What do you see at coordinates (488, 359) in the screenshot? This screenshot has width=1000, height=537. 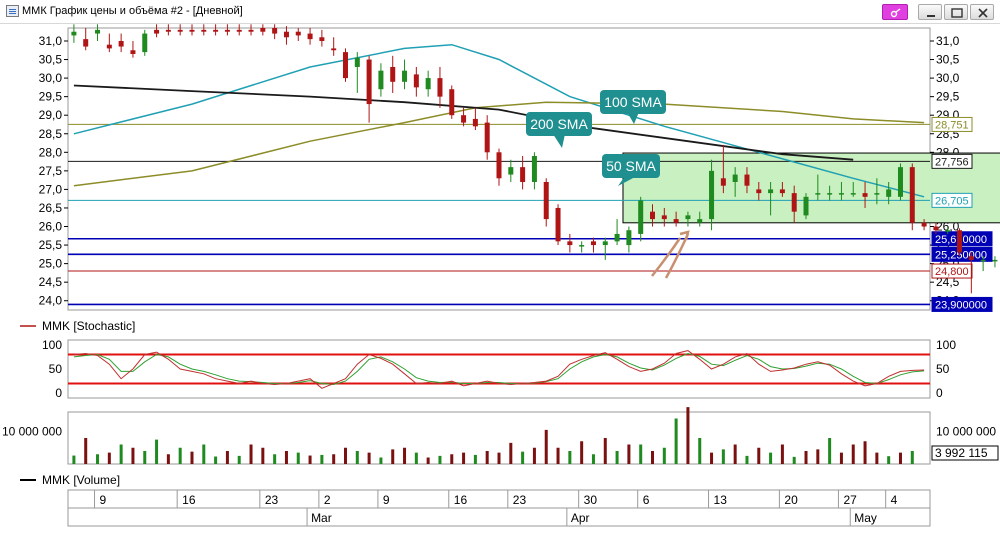 I see `stochastic-panel: MMK [Stochastic] 100 100 50 50 0 0` at bounding box center [488, 359].